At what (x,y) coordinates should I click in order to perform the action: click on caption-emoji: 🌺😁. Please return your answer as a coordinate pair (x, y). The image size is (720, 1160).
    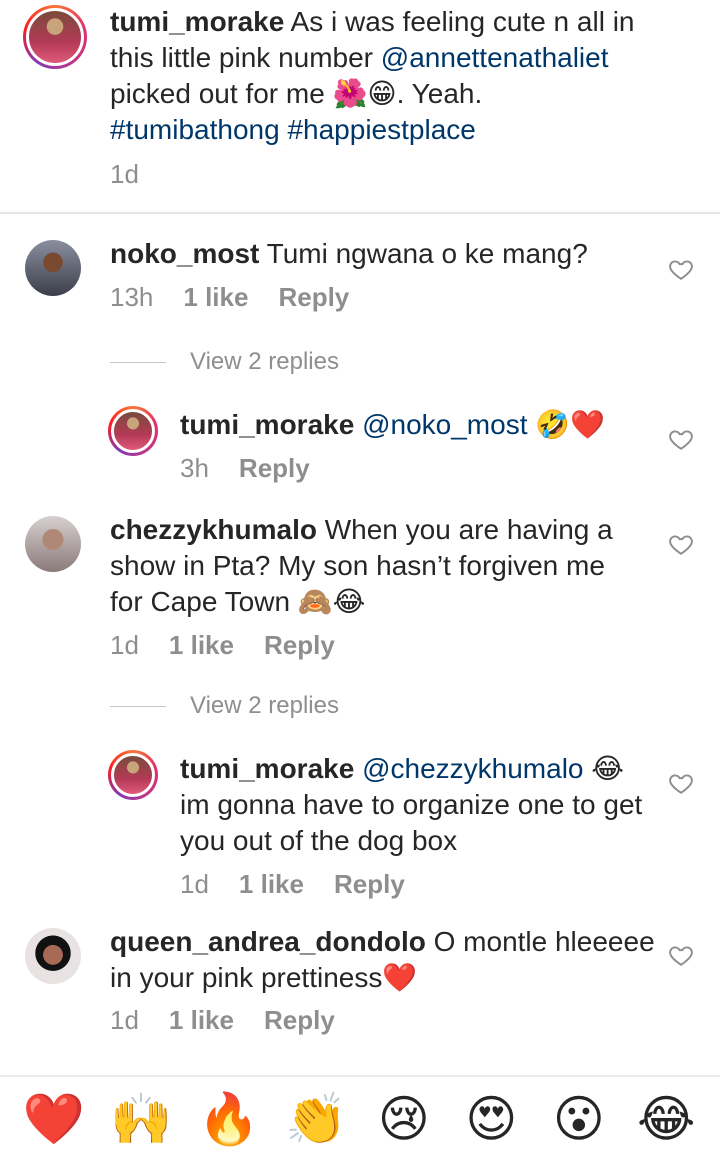
    Looking at the image, I should click on (364, 93).